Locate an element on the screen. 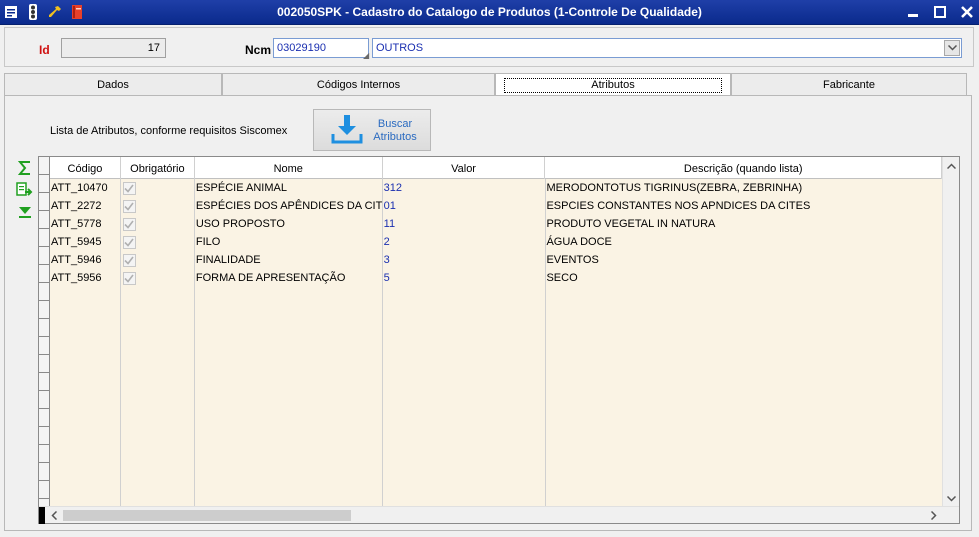 The height and width of the screenshot is (537, 979). tab-label: Códigos Internos is located at coordinates (358, 84).